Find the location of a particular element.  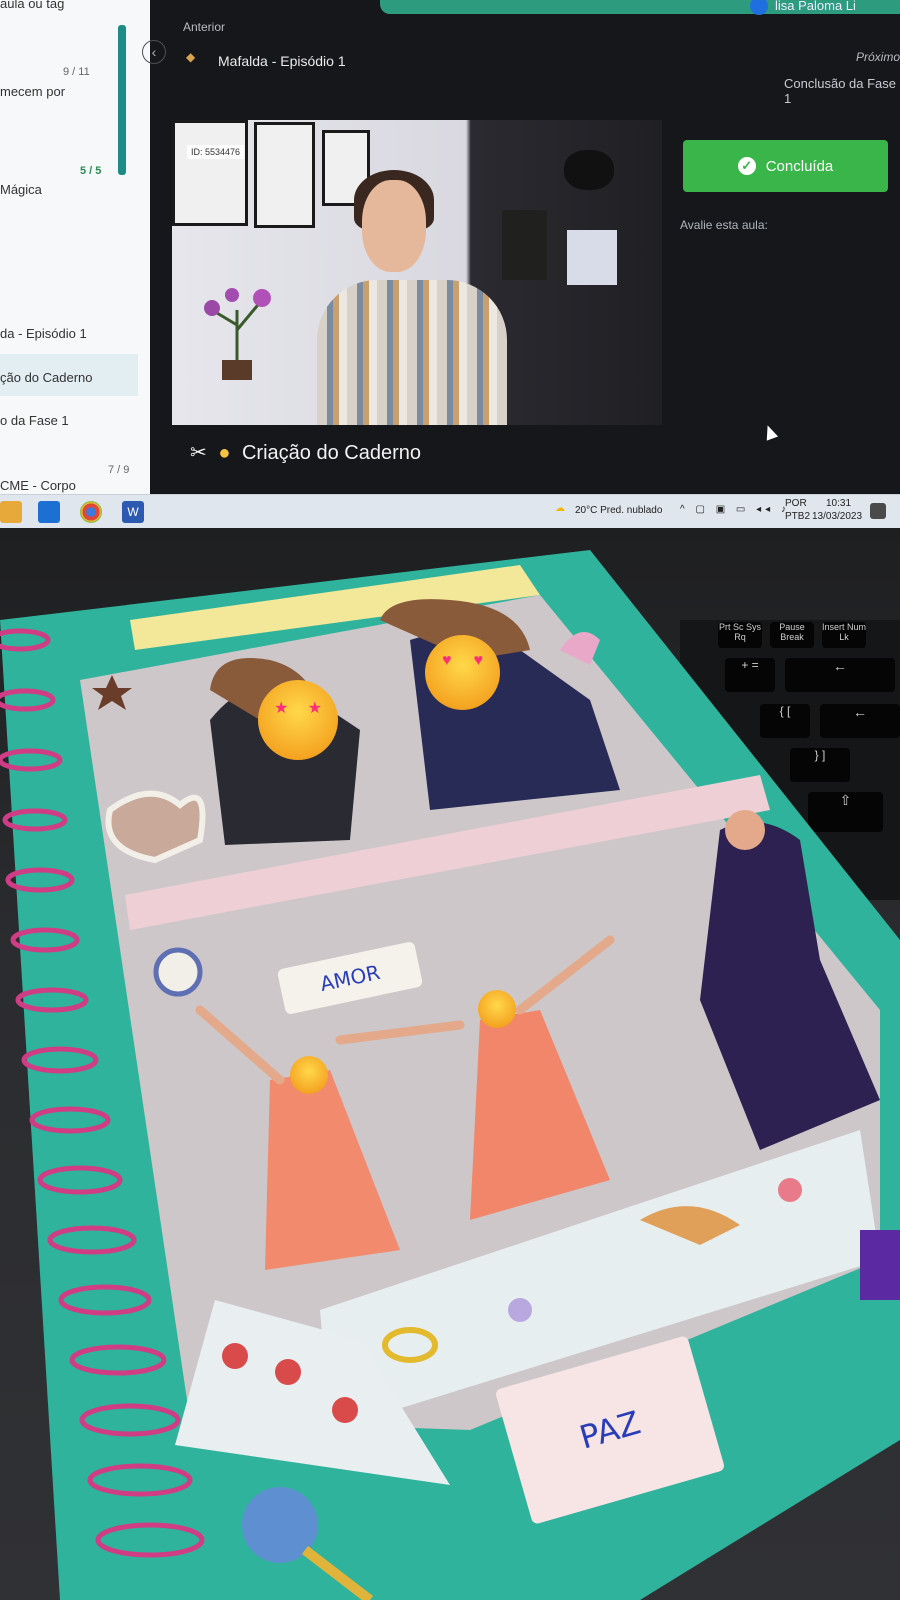

tray-icons: ^ ▢ ▣ ▭ ◂◂ ♪ is located at coordinates (735, 509).